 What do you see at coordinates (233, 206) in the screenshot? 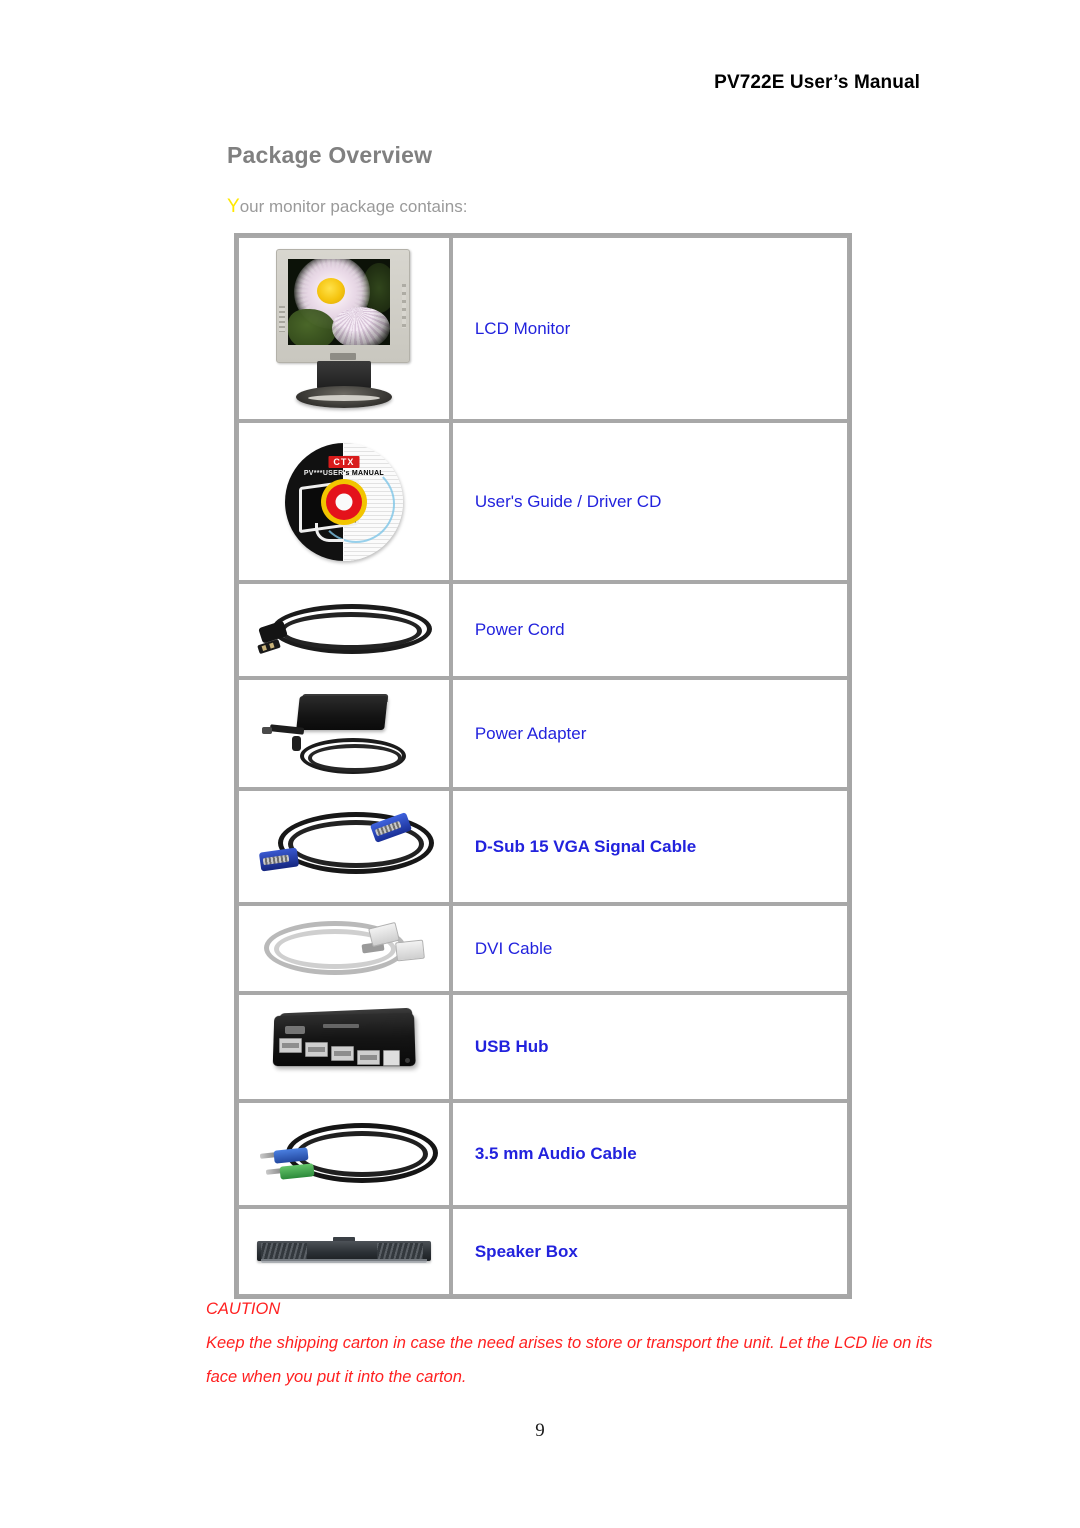
I see `intro-dropcap: Y` at bounding box center [233, 206].